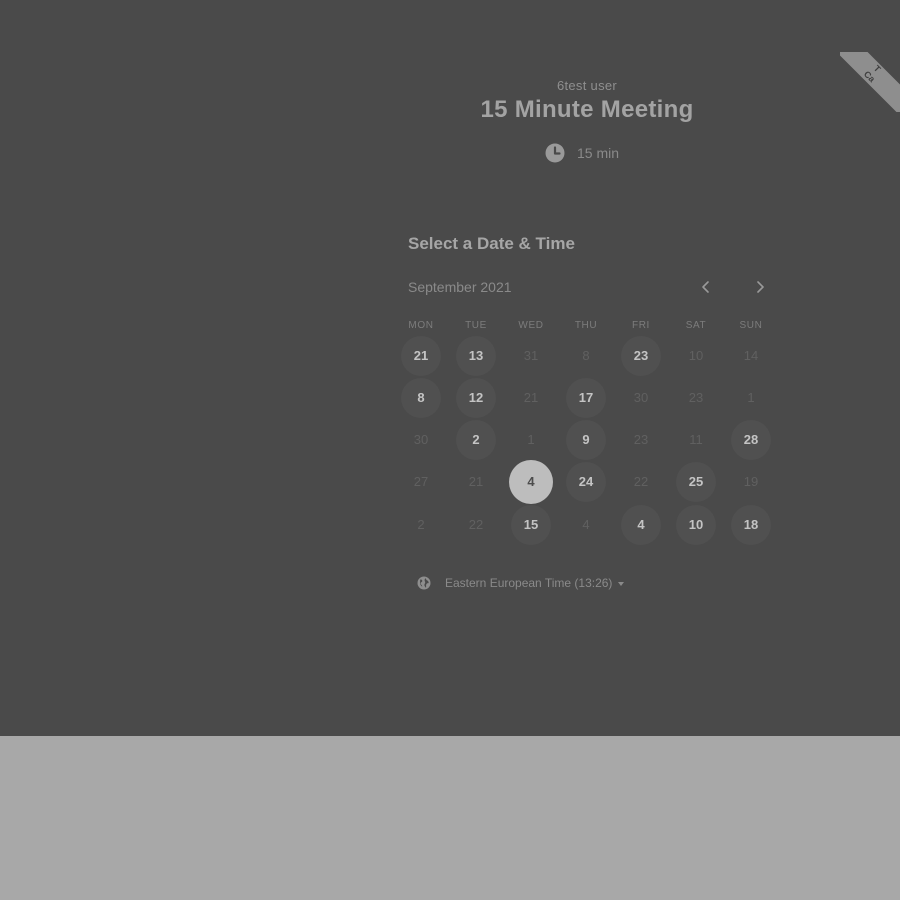 This screenshot has width=900, height=900. I want to click on chevron-left-icon, so click(705, 287).